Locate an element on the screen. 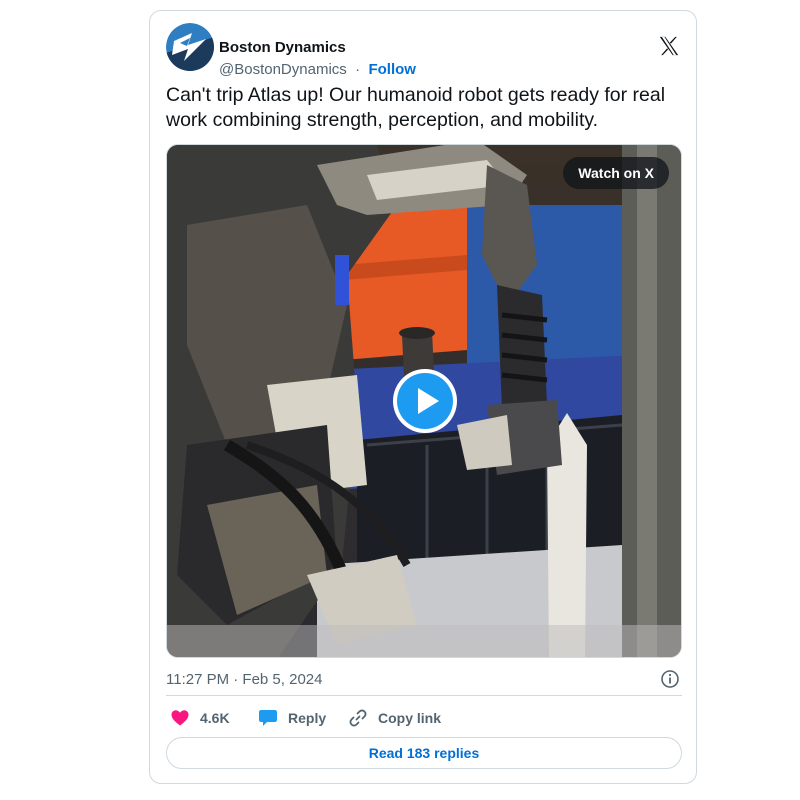 This screenshot has height=800, width=800. handle-row: @BostonDynamics · Follow is located at coordinates (317, 70).